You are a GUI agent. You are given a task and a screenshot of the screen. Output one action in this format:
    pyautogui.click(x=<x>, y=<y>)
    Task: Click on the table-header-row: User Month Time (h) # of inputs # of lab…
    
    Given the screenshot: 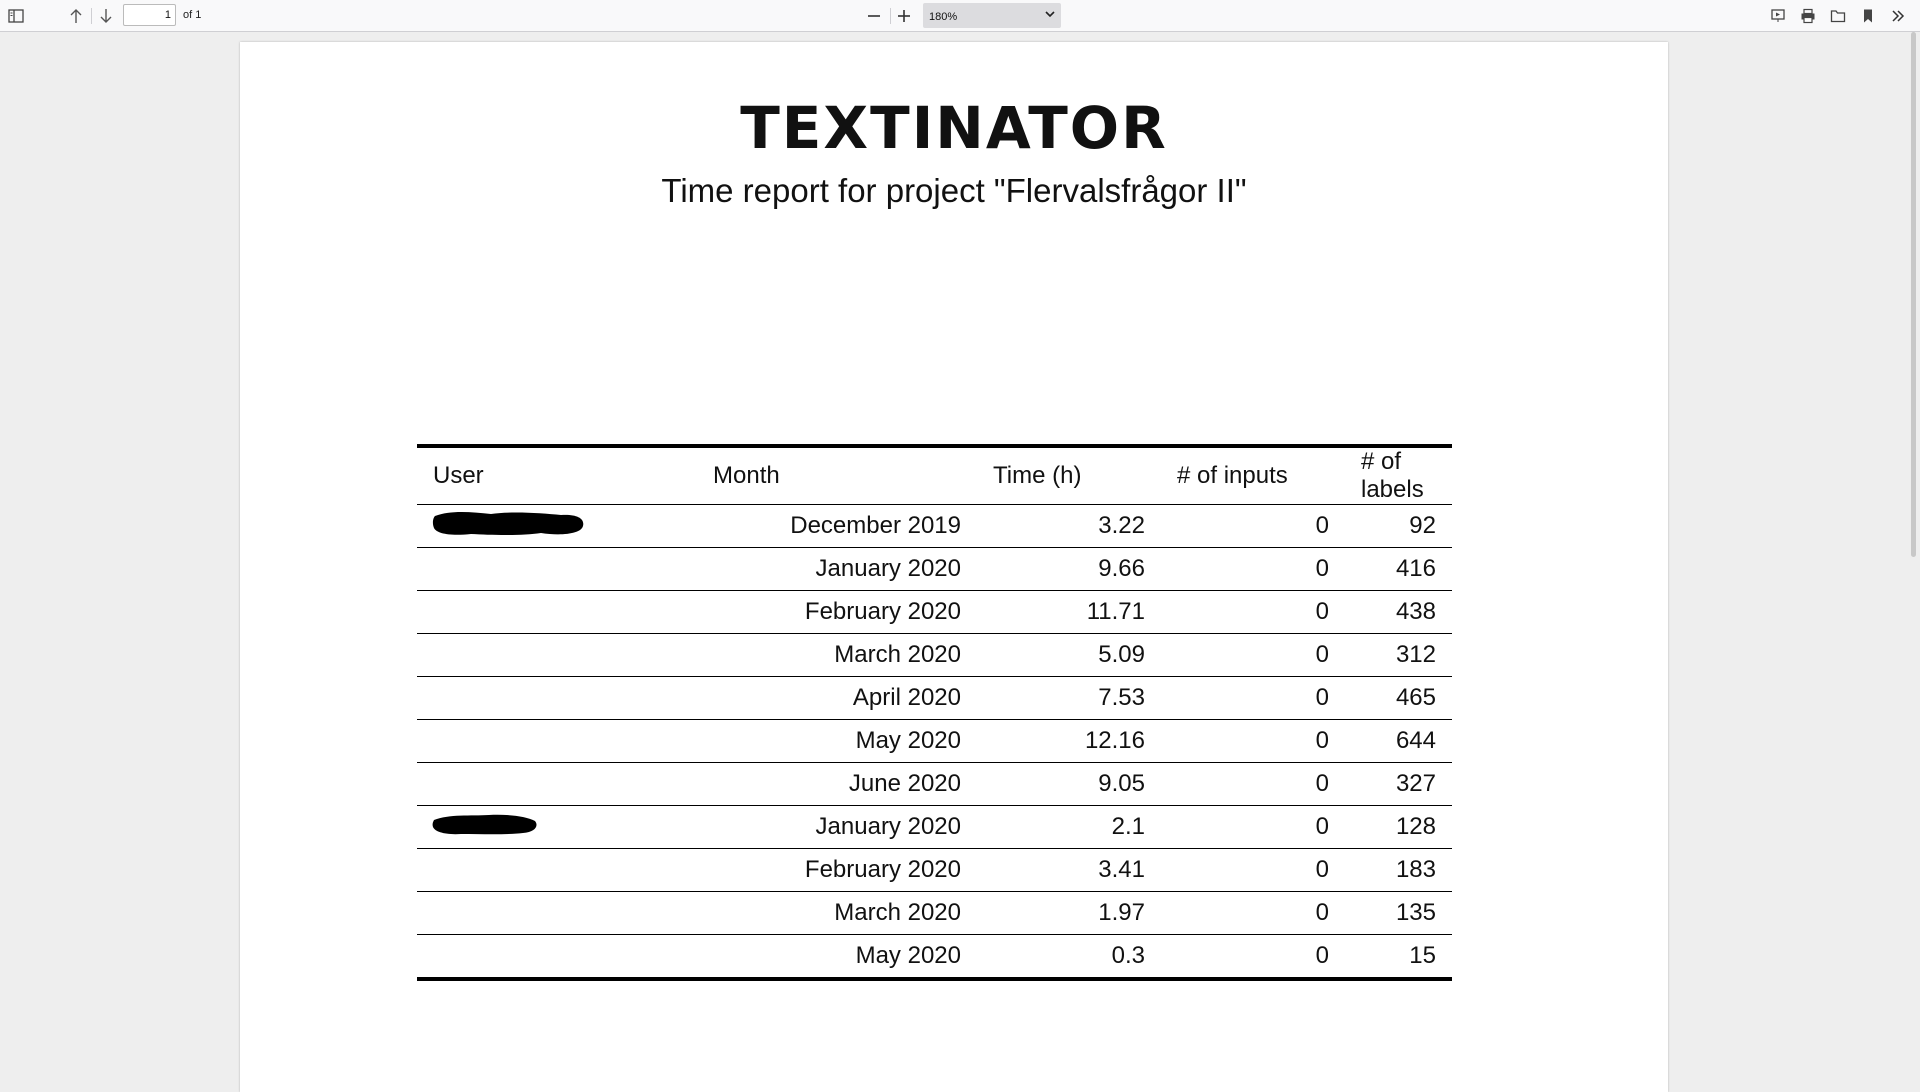 What is the action you would take?
    pyautogui.click(x=934, y=475)
    